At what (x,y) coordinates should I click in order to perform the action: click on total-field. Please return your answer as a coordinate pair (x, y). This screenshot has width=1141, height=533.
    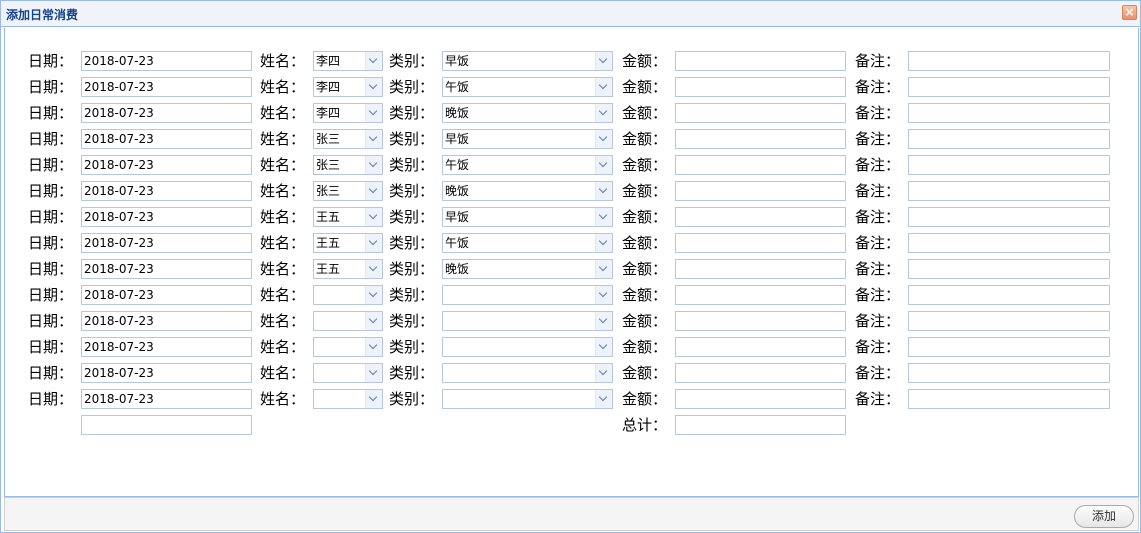
    Looking at the image, I should click on (760, 425).